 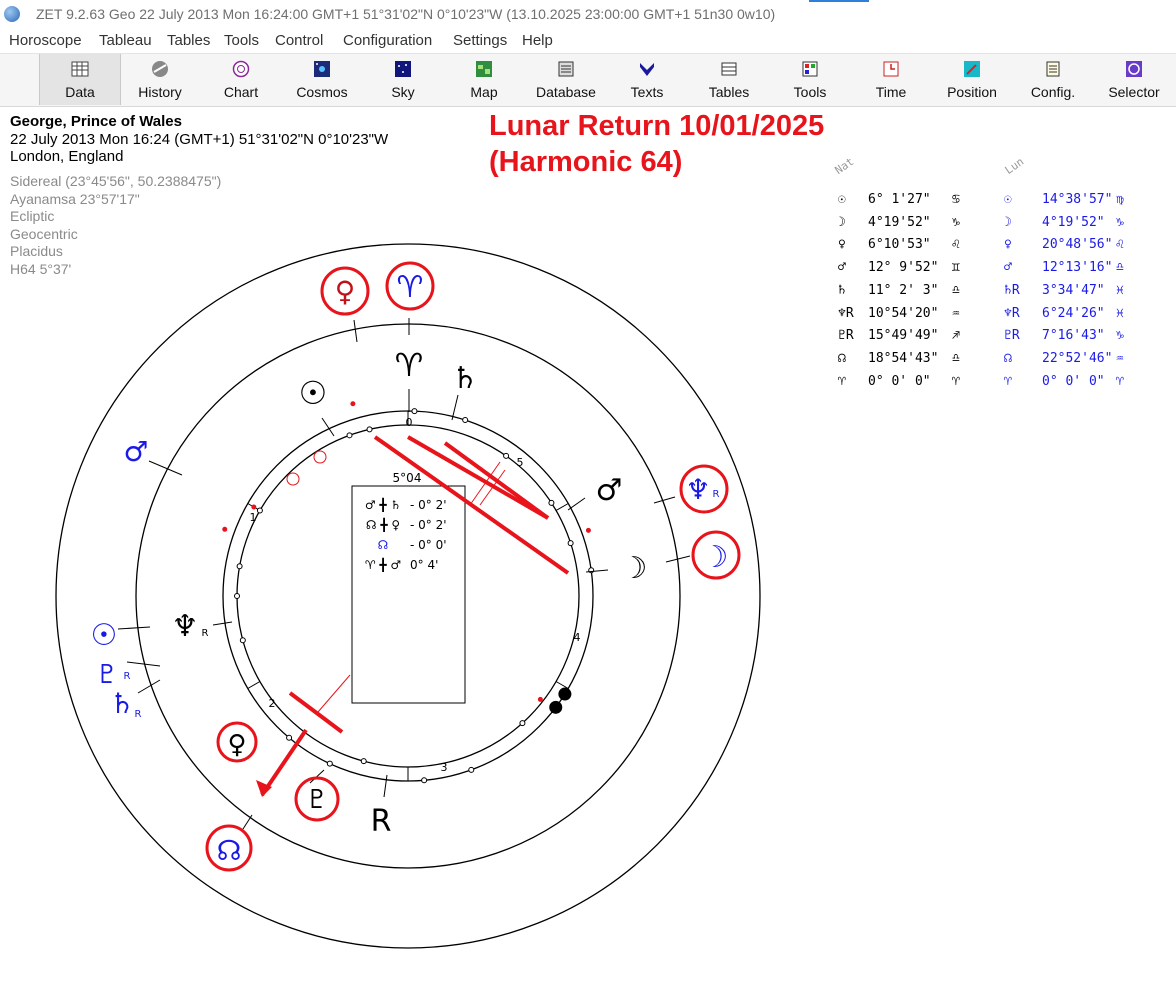 What do you see at coordinates (891, 69) in the screenshot?
I see `time-icon` at bounding box center [891, 69].